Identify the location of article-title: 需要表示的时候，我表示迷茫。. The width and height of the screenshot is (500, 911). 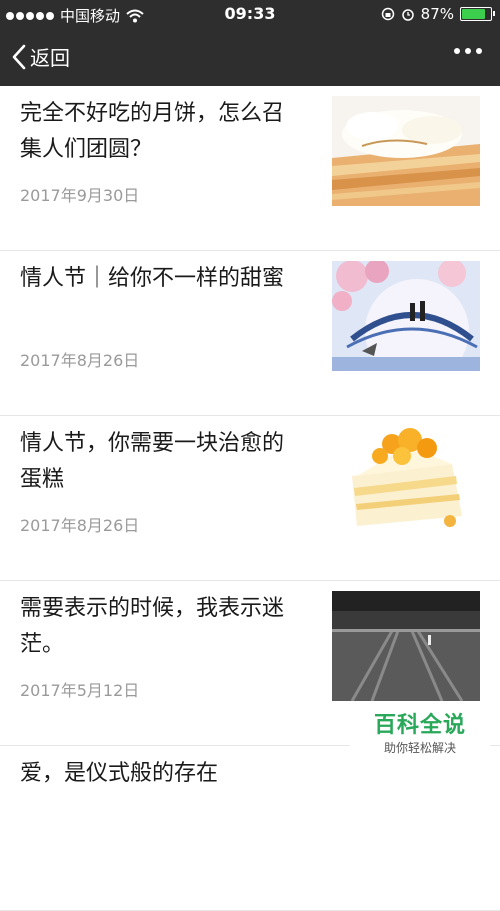
(152, 626).